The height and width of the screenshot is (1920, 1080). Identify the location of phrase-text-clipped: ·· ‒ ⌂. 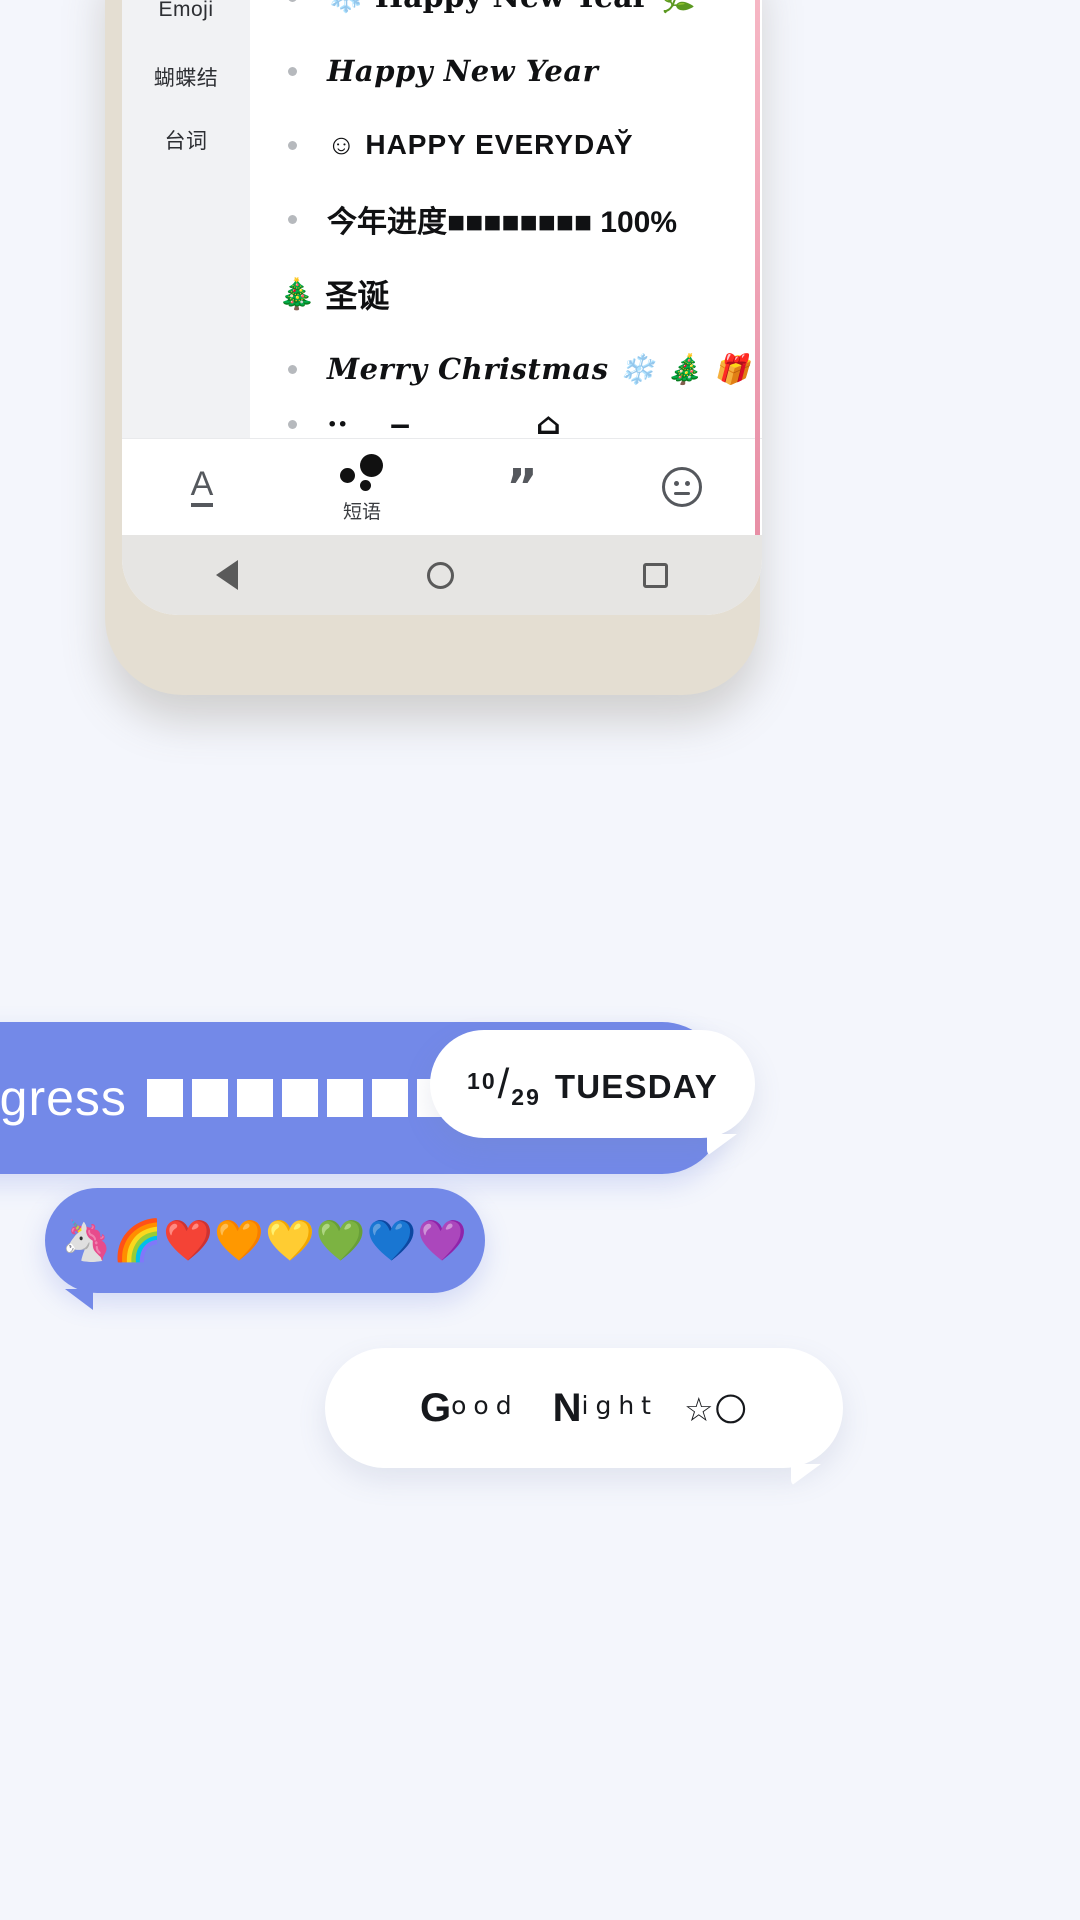
(444, 424).